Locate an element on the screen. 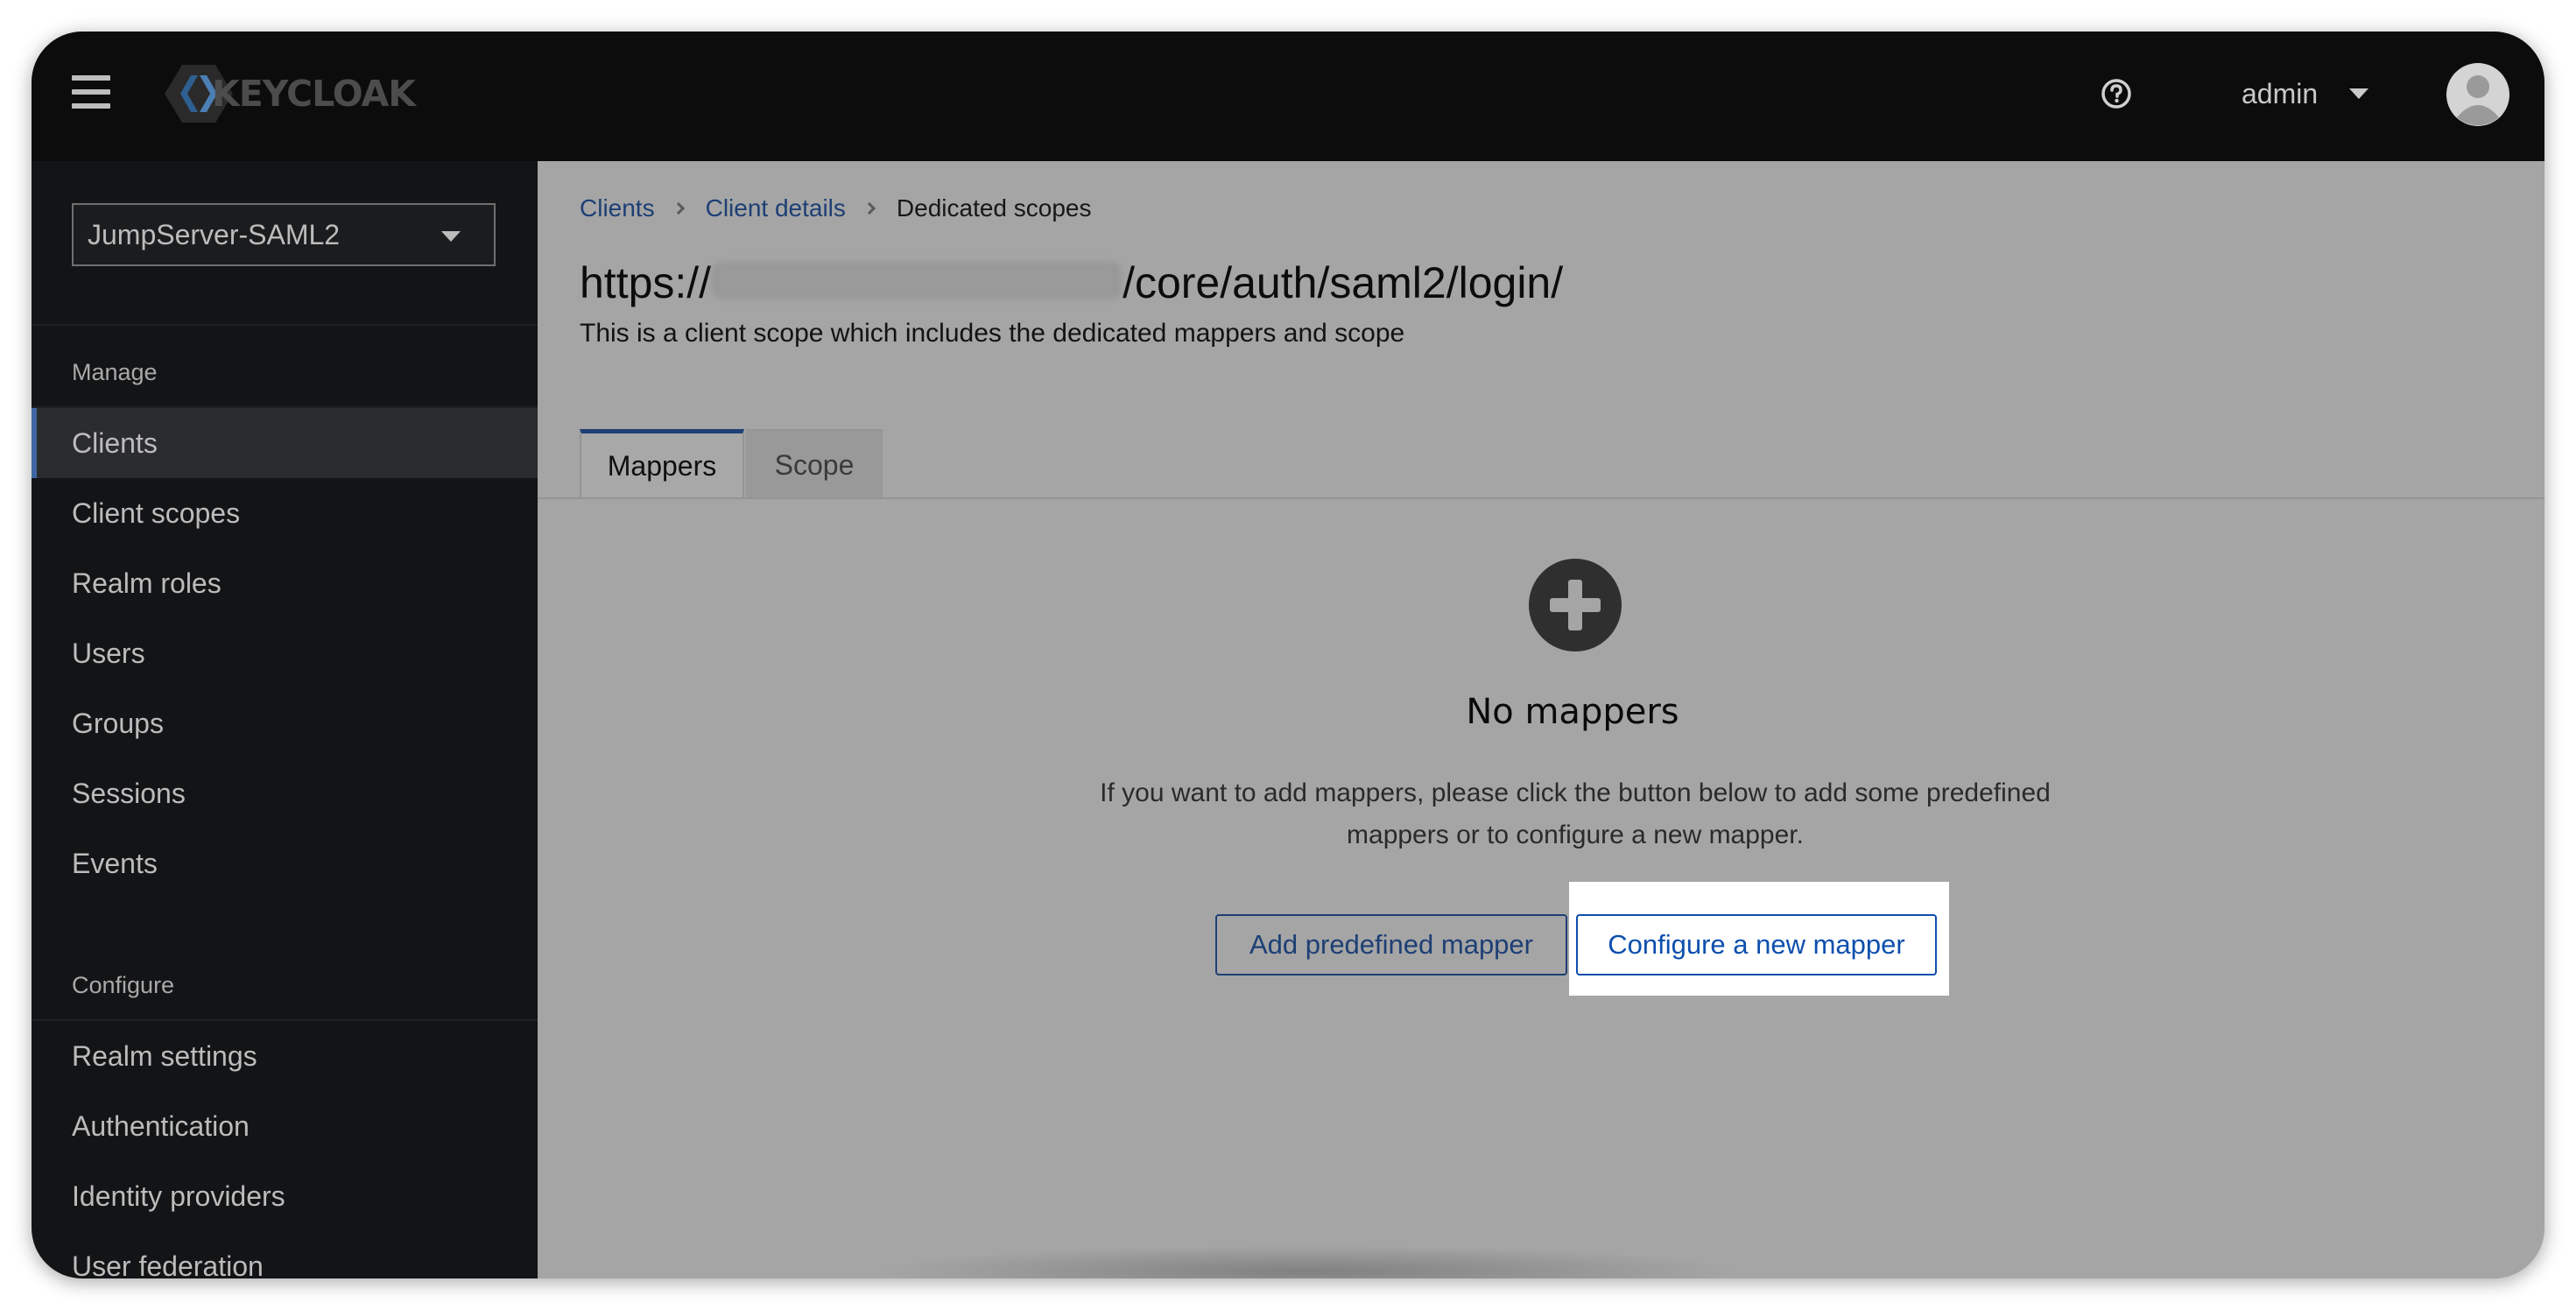  user-dropdown: admin is located at coordinates (2305, 94).